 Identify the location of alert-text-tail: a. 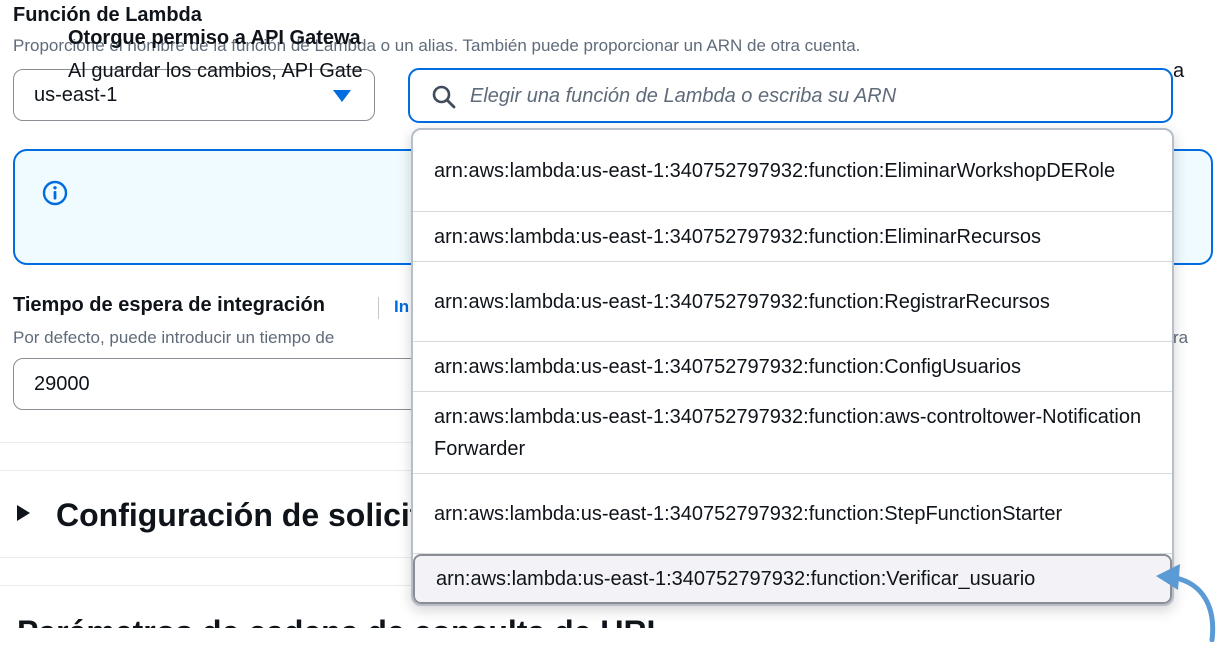
(1179, 71).